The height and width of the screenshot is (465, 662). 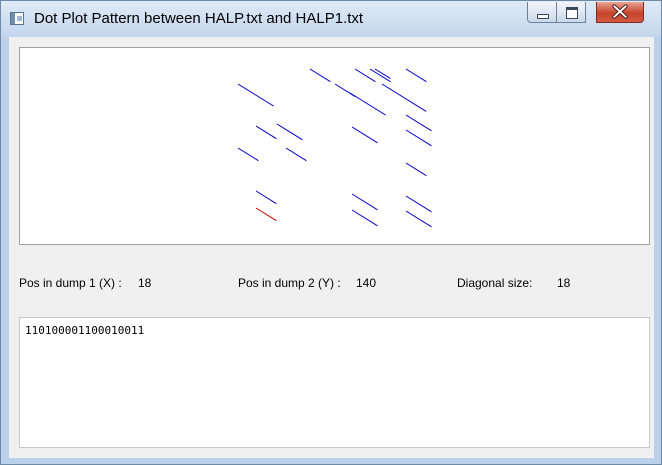 I want to click on maximize-icon, so click(x=572, y=13).